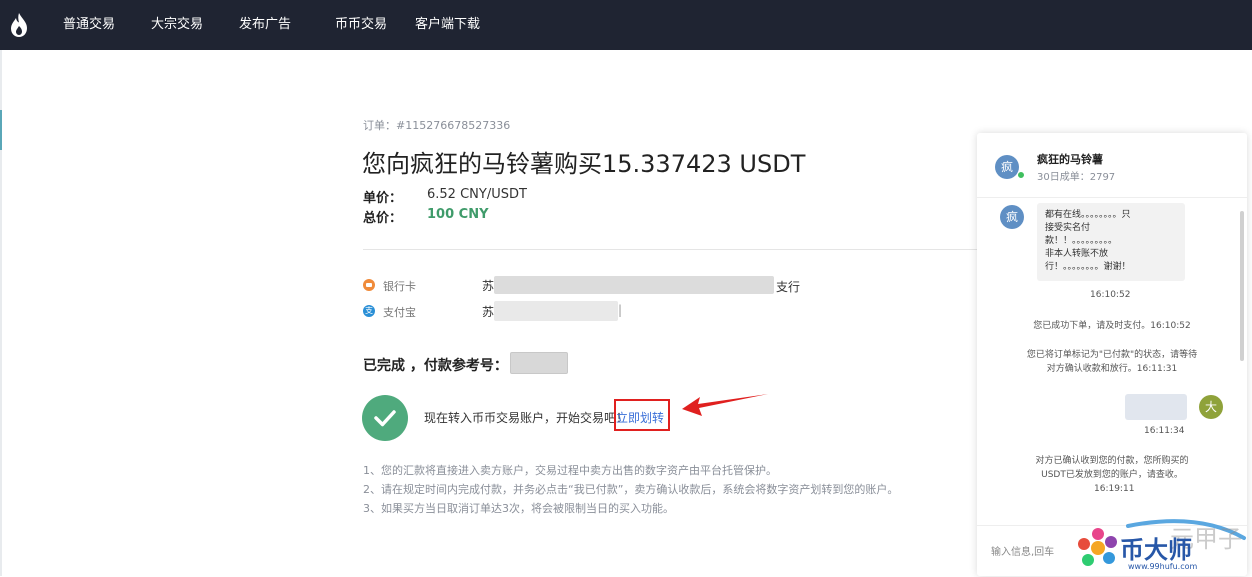 The width and height of the screenshot is (1252, 577). I want to click on nav-coin-trade: 币币交易, so click(361, 25).